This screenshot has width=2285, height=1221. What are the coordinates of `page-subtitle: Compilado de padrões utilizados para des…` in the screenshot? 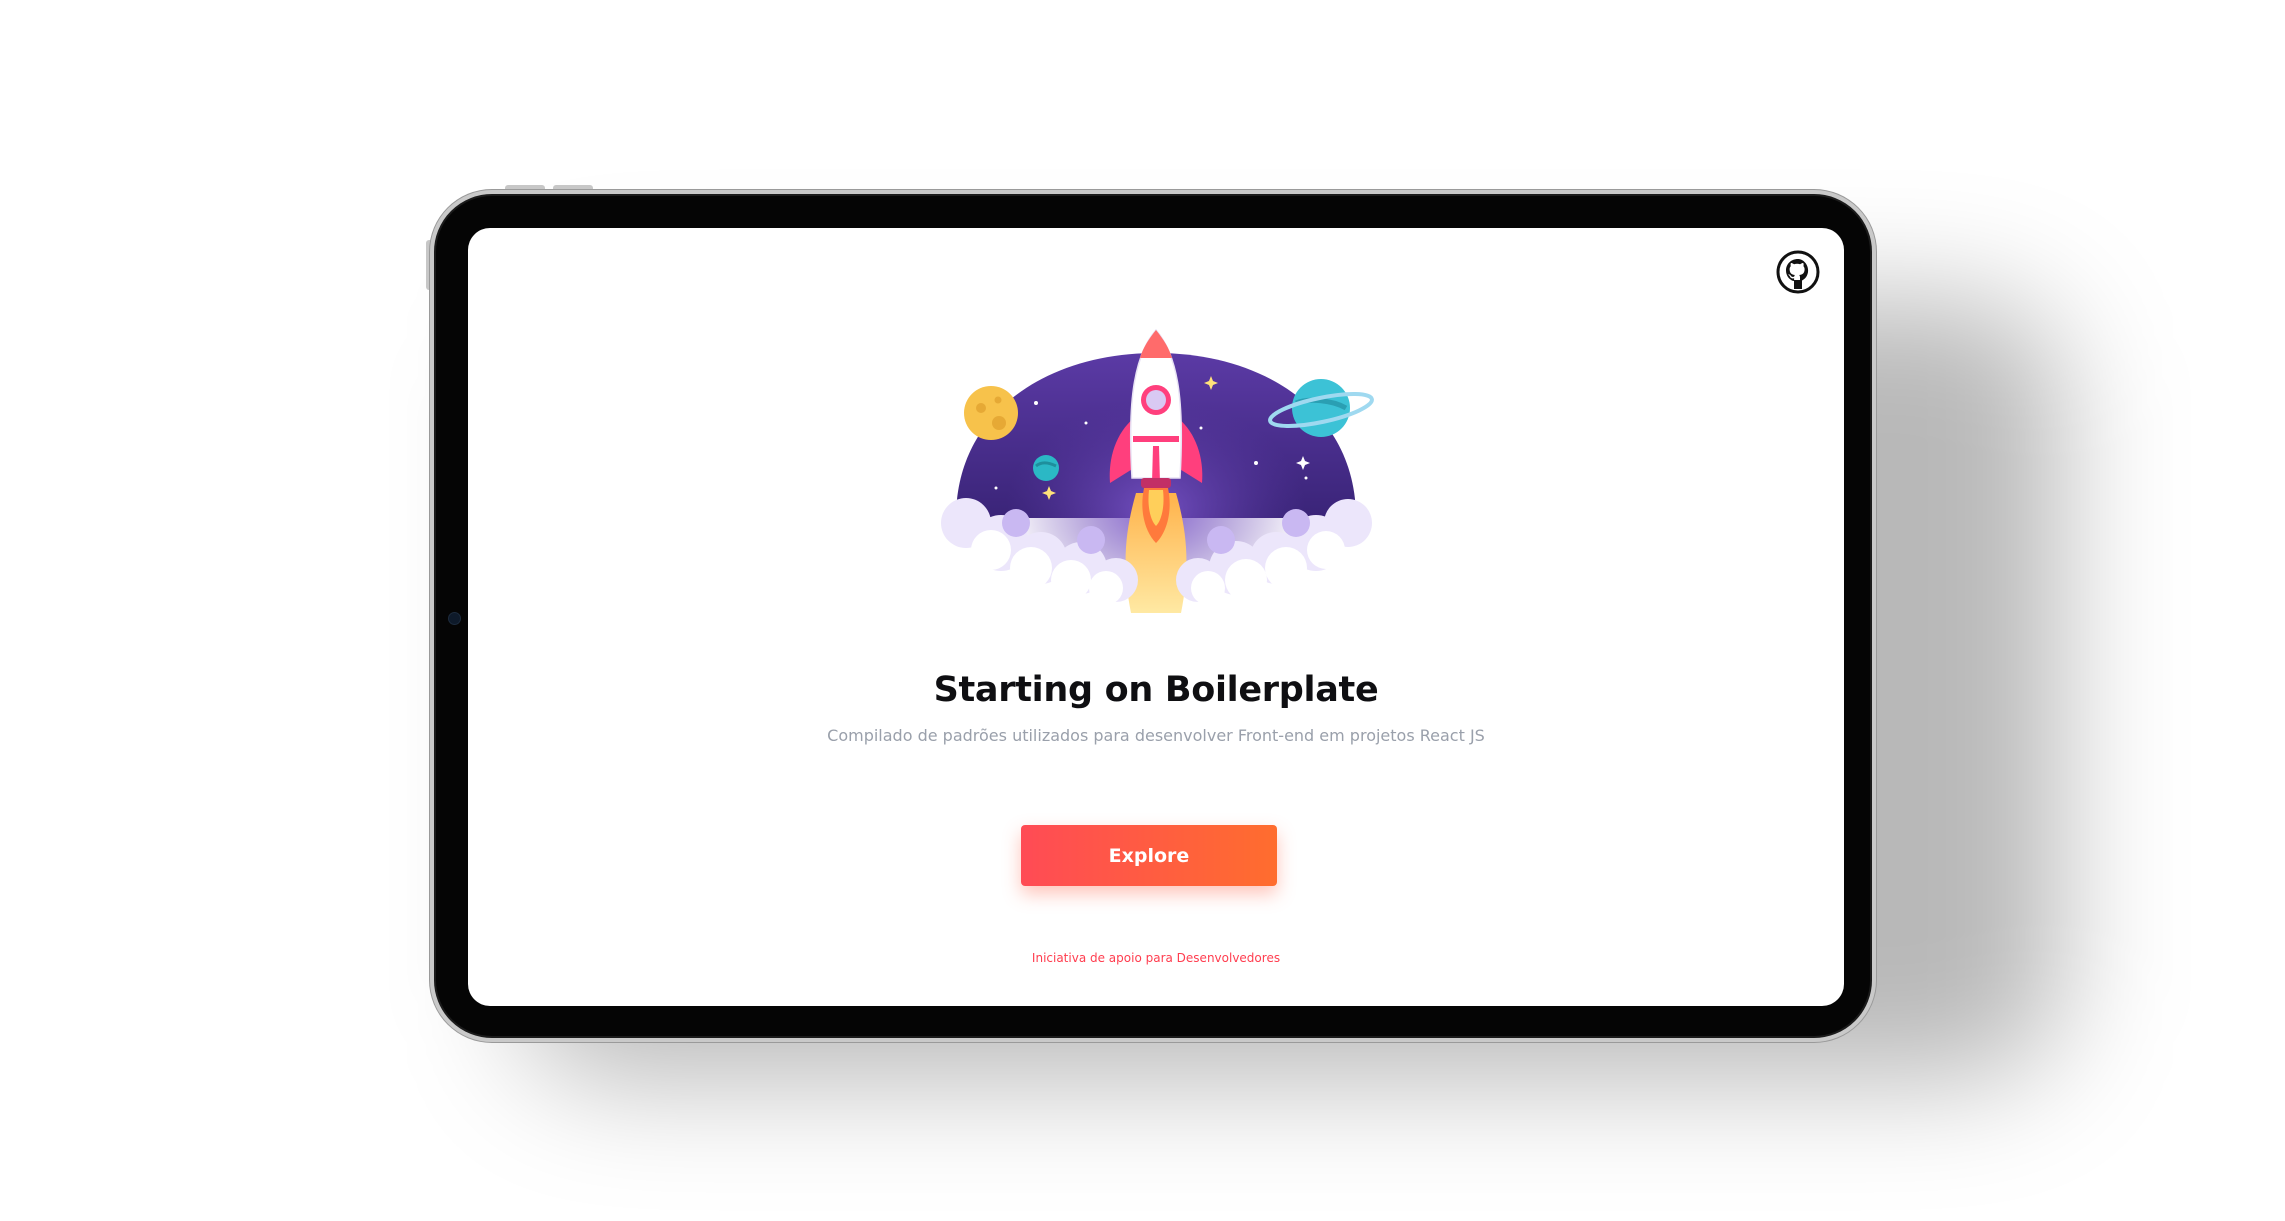 It's located at (1156, 735).